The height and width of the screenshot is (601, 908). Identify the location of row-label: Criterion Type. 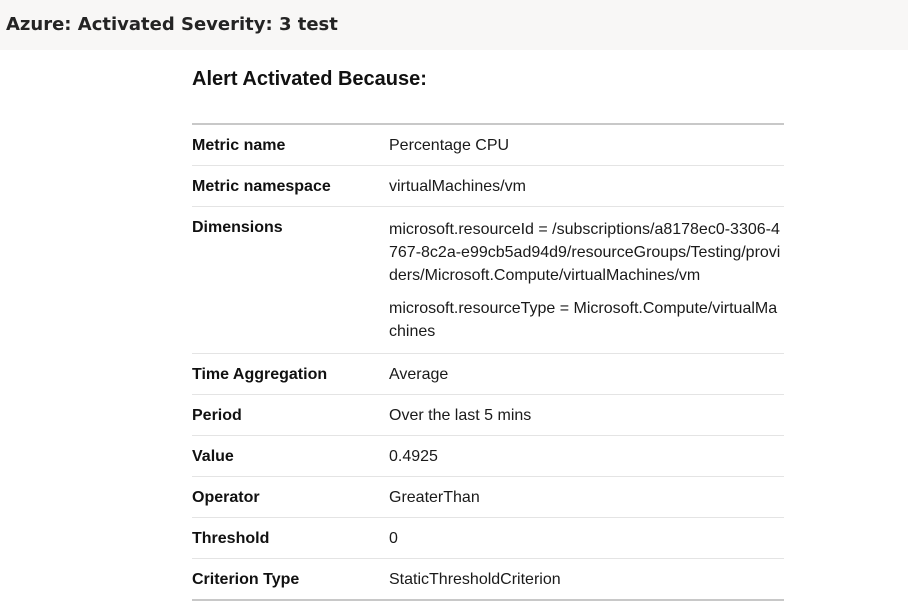
(246, 579).